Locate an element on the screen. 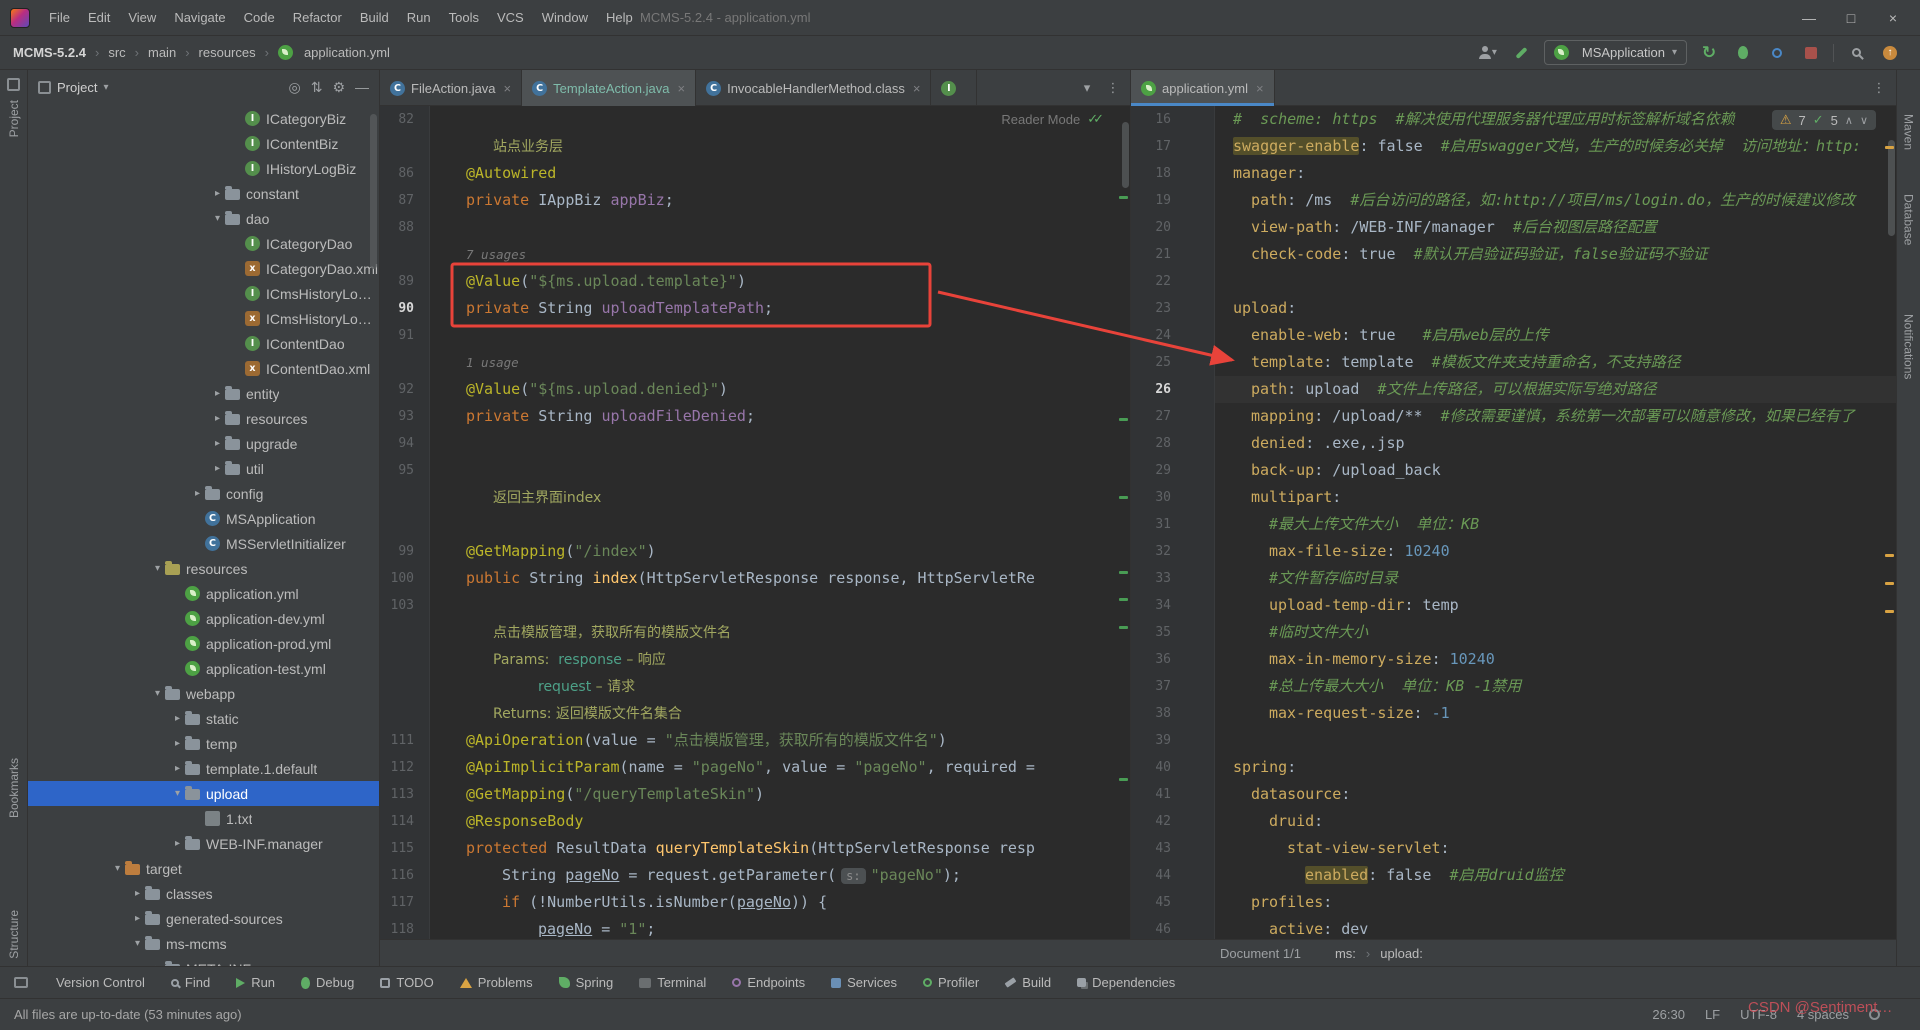  code-line-37: 37 #总上传最大大小 单位：KB -1禁用 is located at coordinates (1513, 686).